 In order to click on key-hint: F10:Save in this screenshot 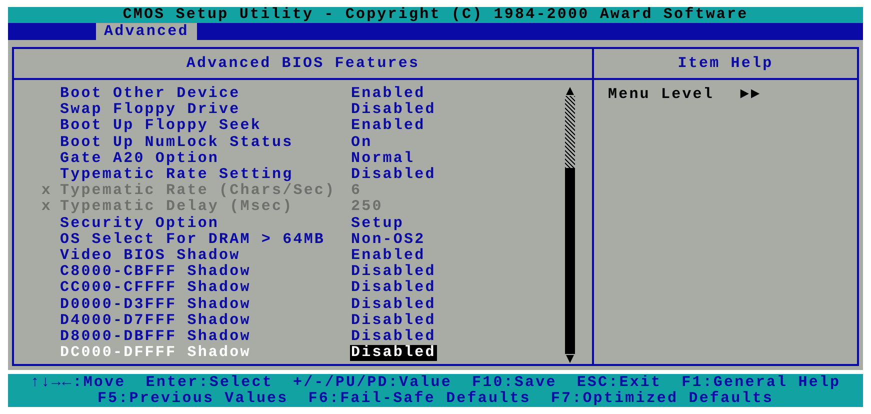, I will do `click(514, 382)`.